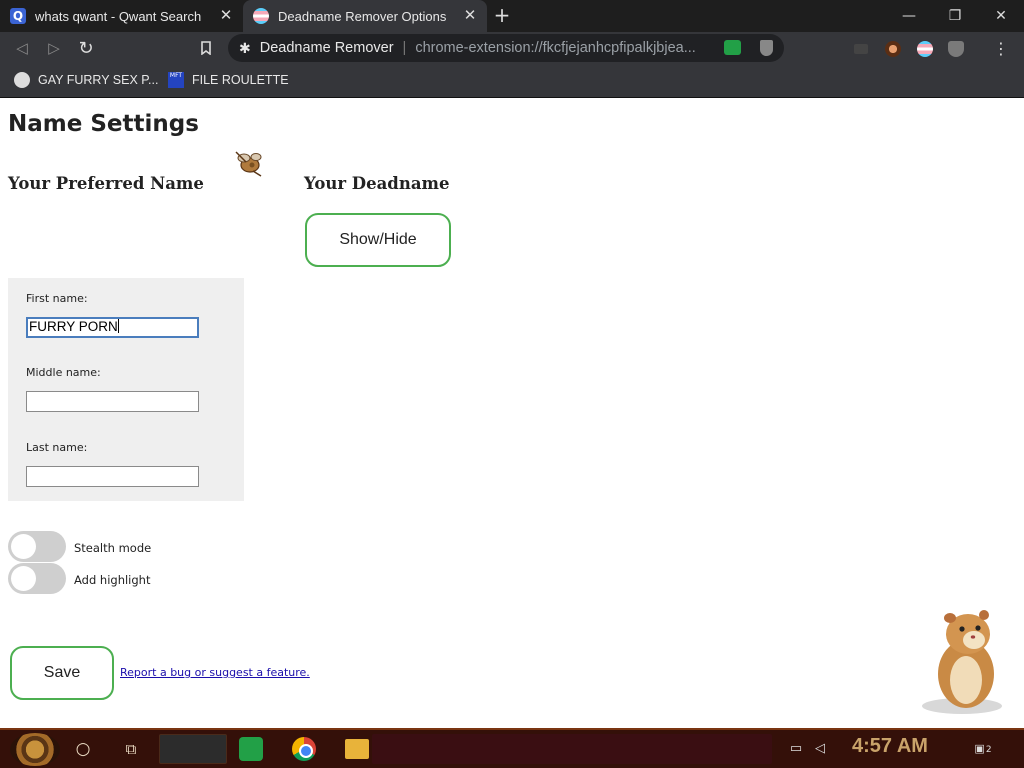 The height and width of the screenshot is (768, 1024). Describe the element at coordinates (113, 548) in the screenshot. I see `stealth-mode-label: Stealth mode` at that location.